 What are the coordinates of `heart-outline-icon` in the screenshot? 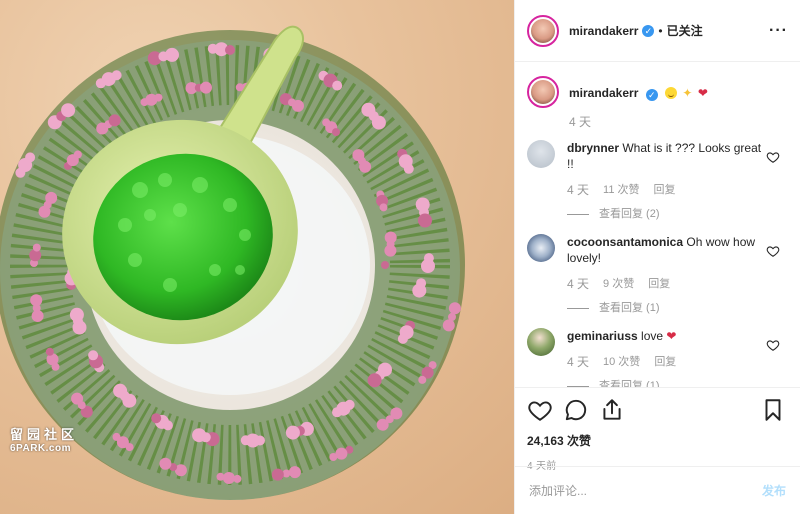 It's located at (540, 410).